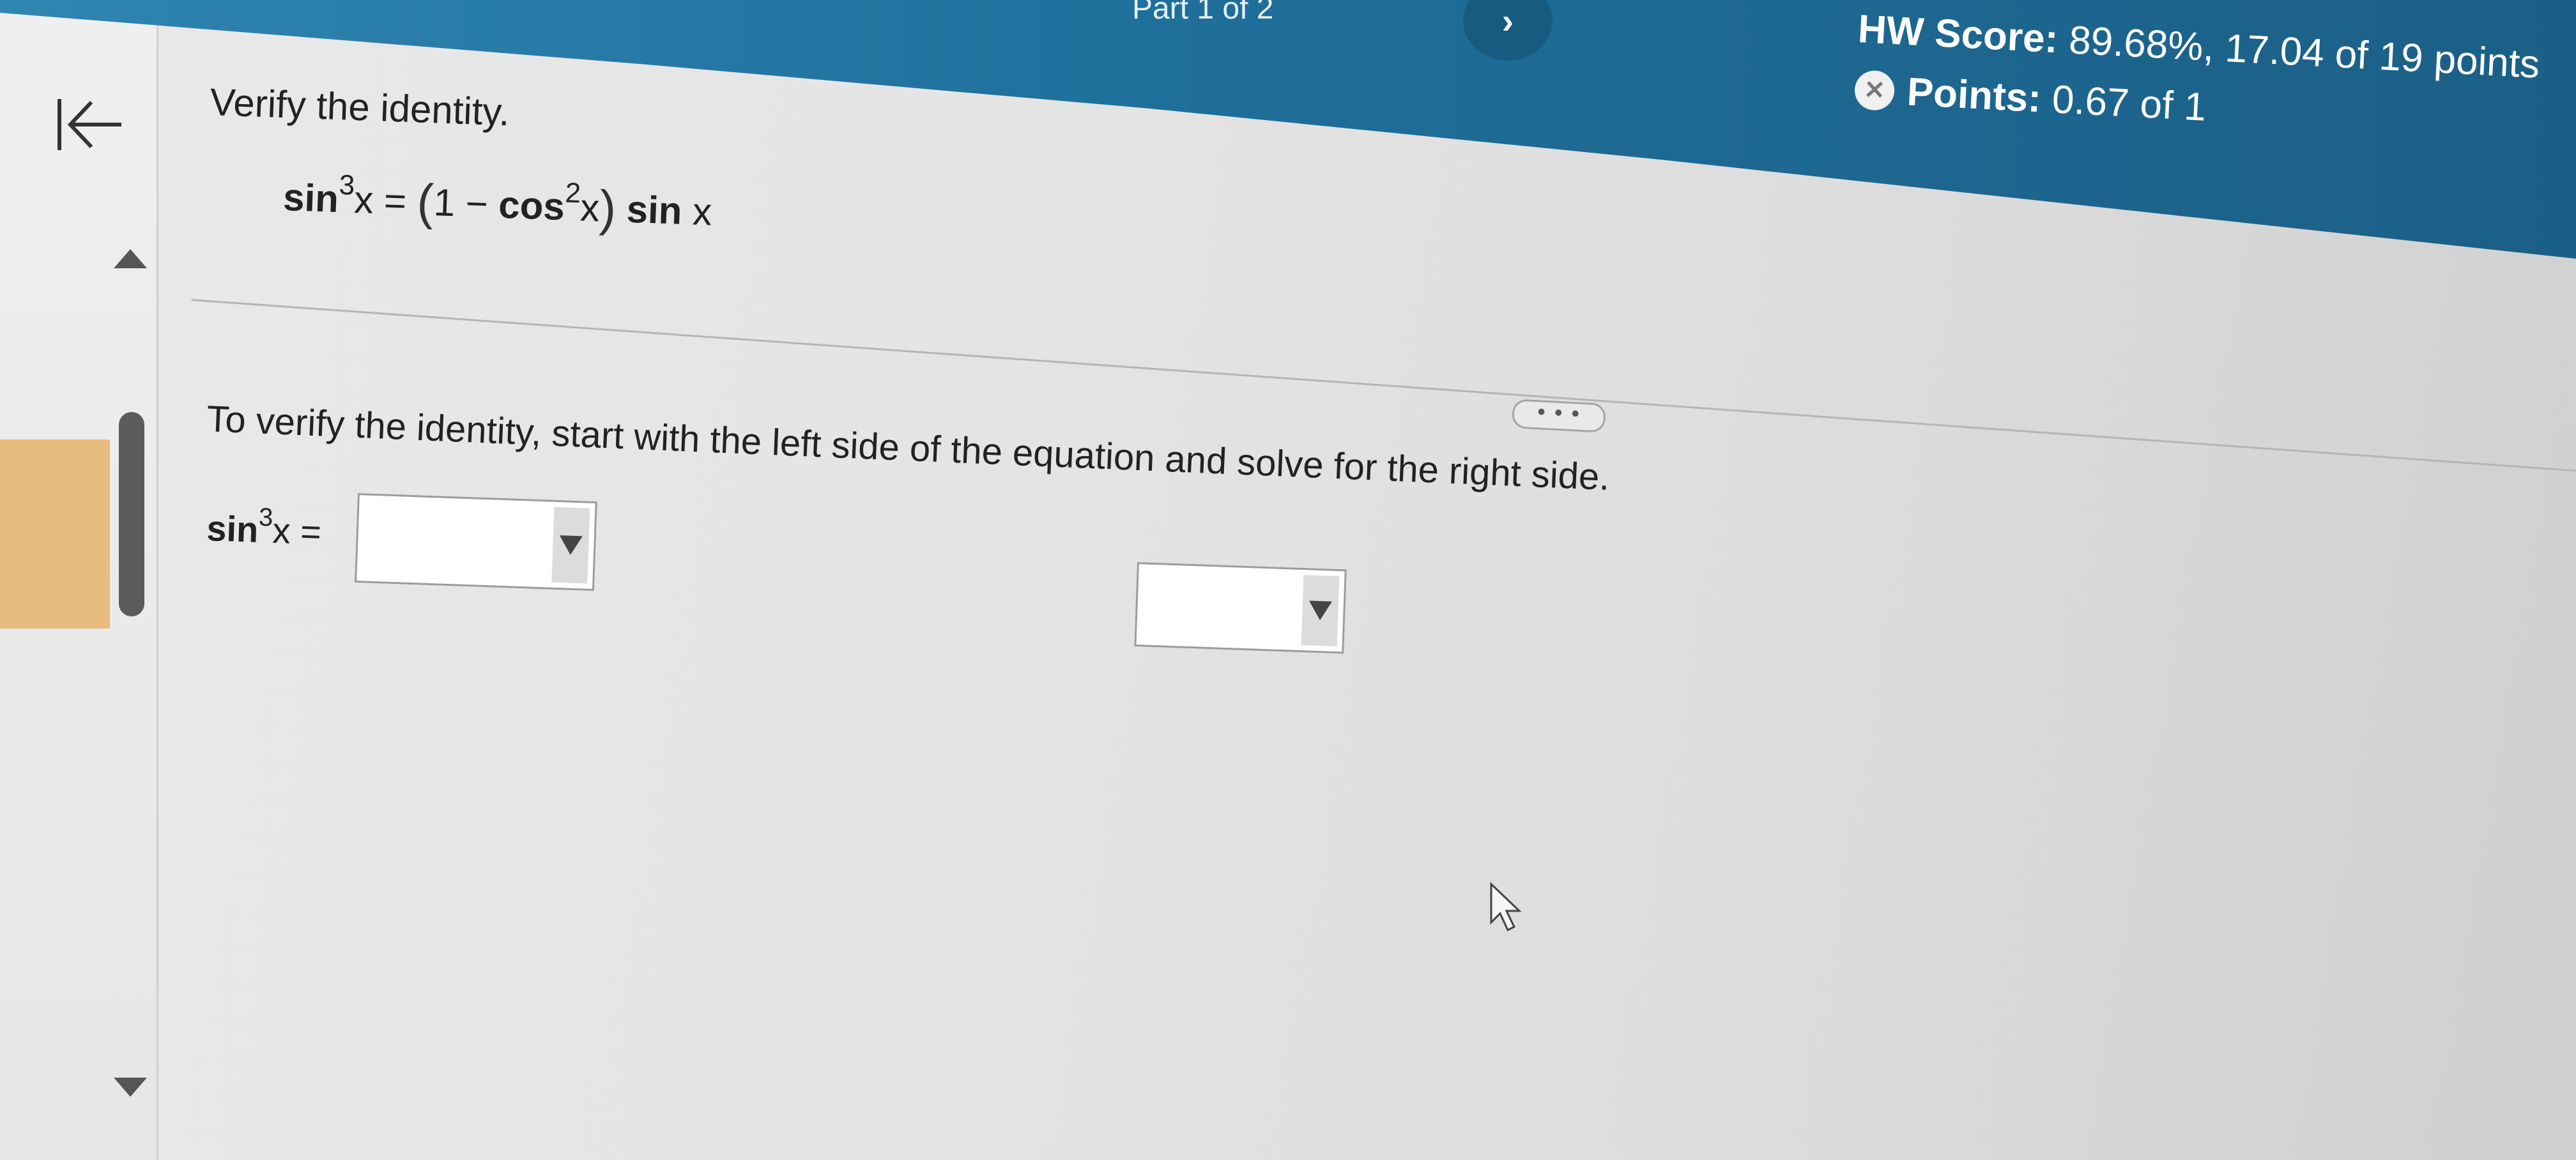 Image resolution: width=2576 pixels, height=1160 pixels. I want to click on eq-cos-exp: 2, so click(572, 193).